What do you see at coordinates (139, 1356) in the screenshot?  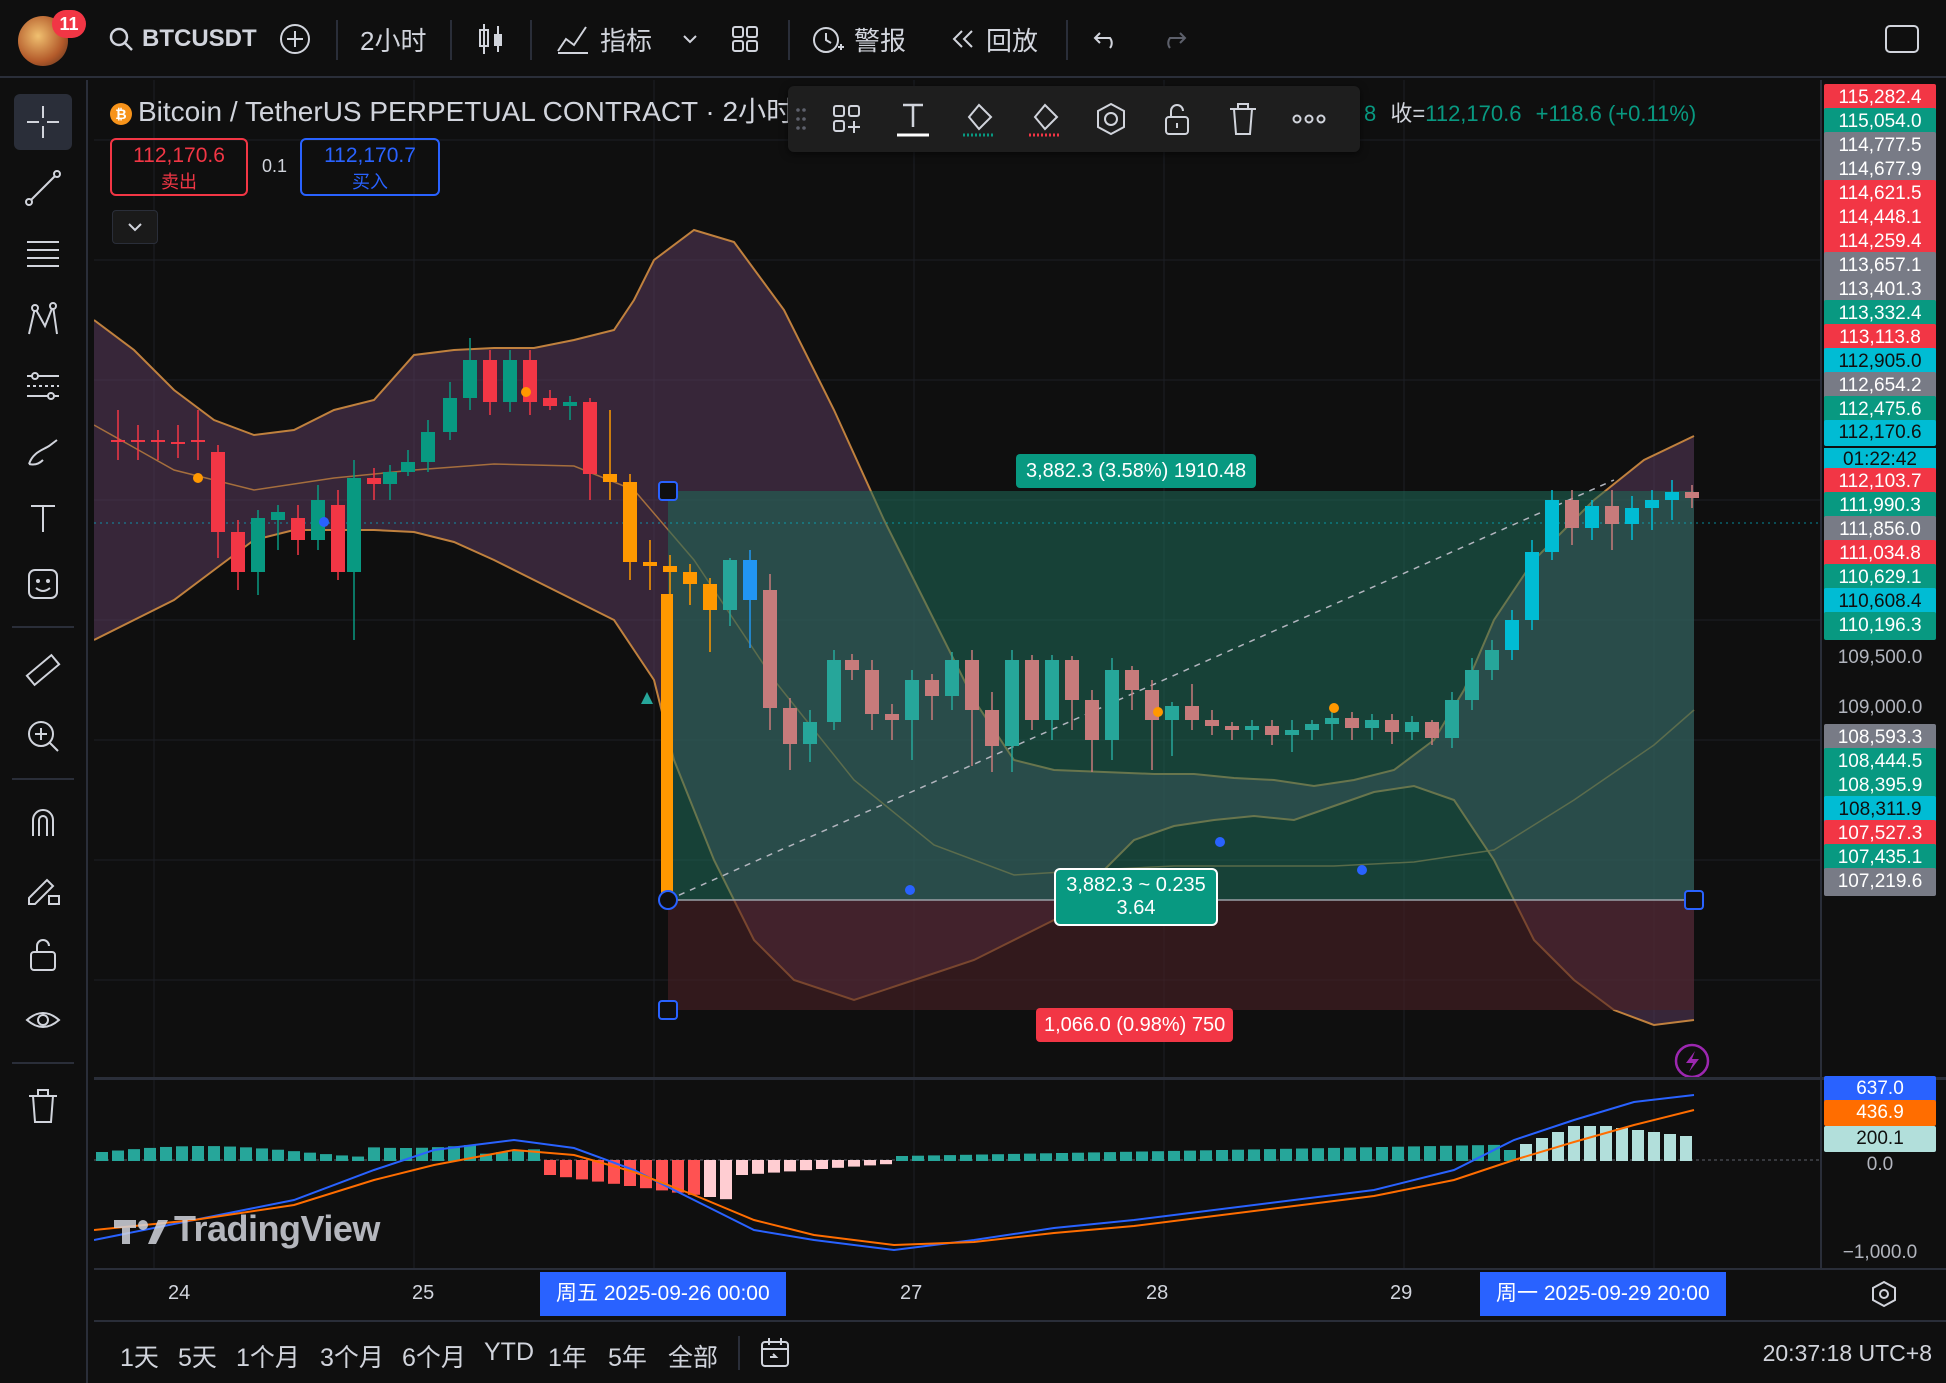 I see `range-1d: 1天` at bounding box center [139, 1356].